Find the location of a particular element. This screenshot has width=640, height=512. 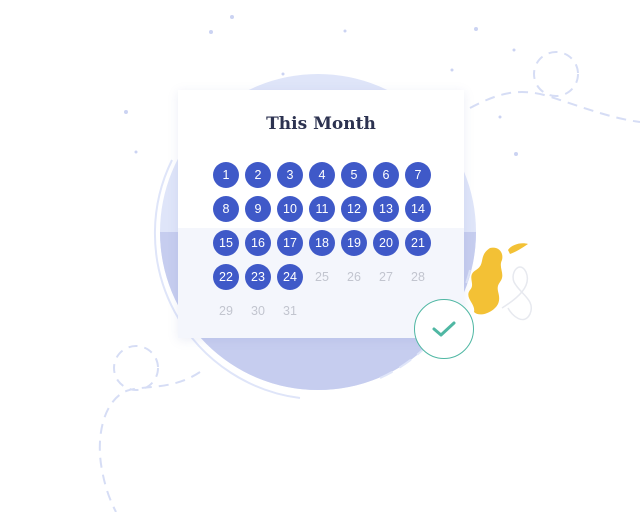

calendar-day-label: 3 is located at coordinates (290, 175).